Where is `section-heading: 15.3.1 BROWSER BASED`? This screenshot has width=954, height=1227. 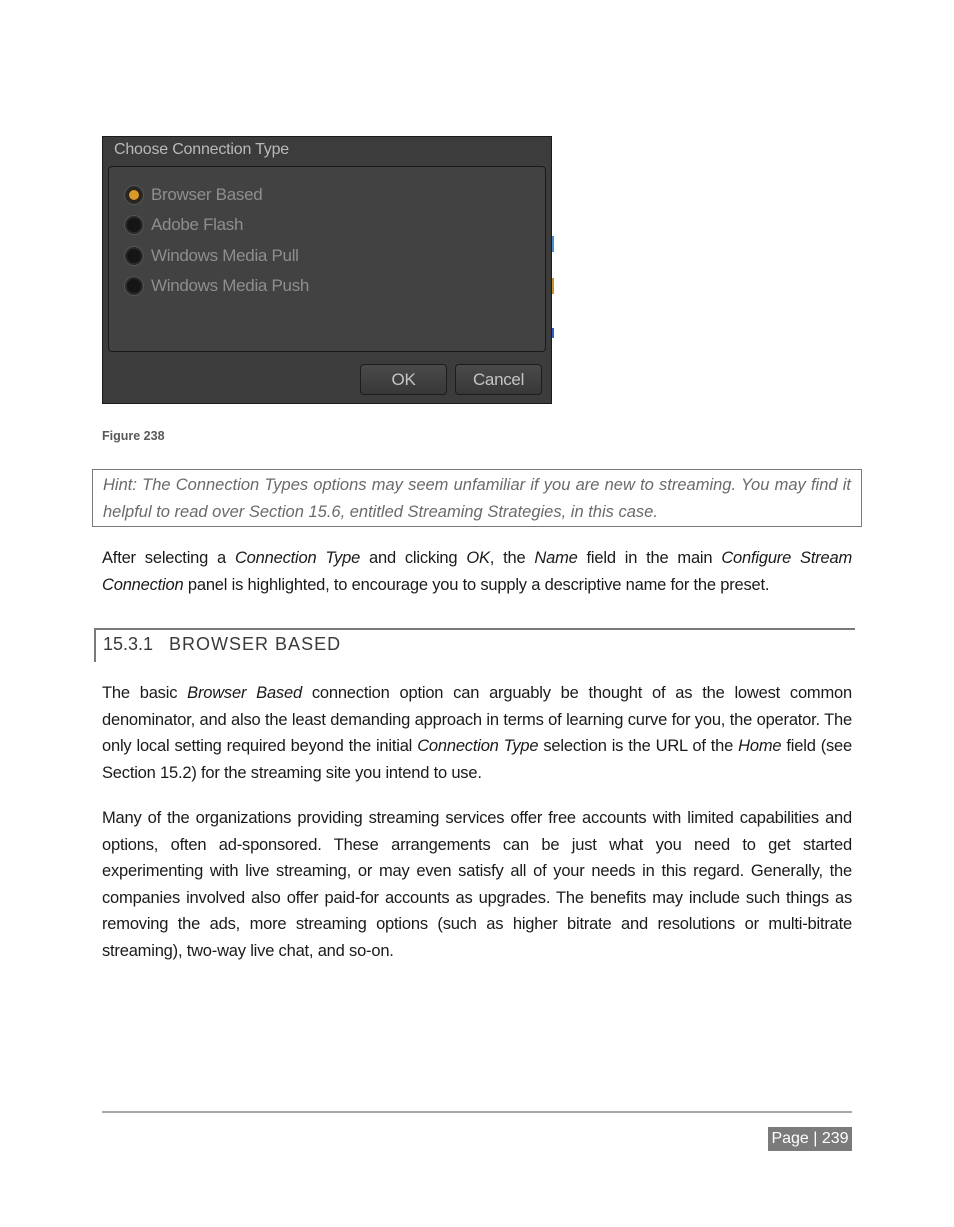
section-heading: 15.3.1 BROWSER BASED is located at coordinates (222, 644).